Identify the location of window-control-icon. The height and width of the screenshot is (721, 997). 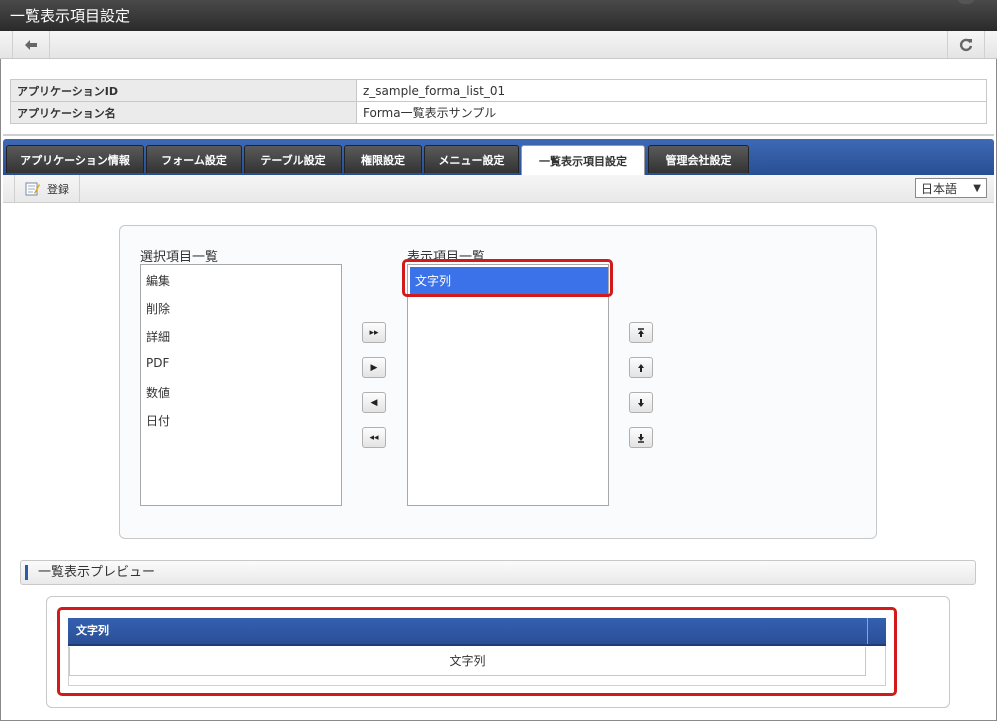
(966, 2).